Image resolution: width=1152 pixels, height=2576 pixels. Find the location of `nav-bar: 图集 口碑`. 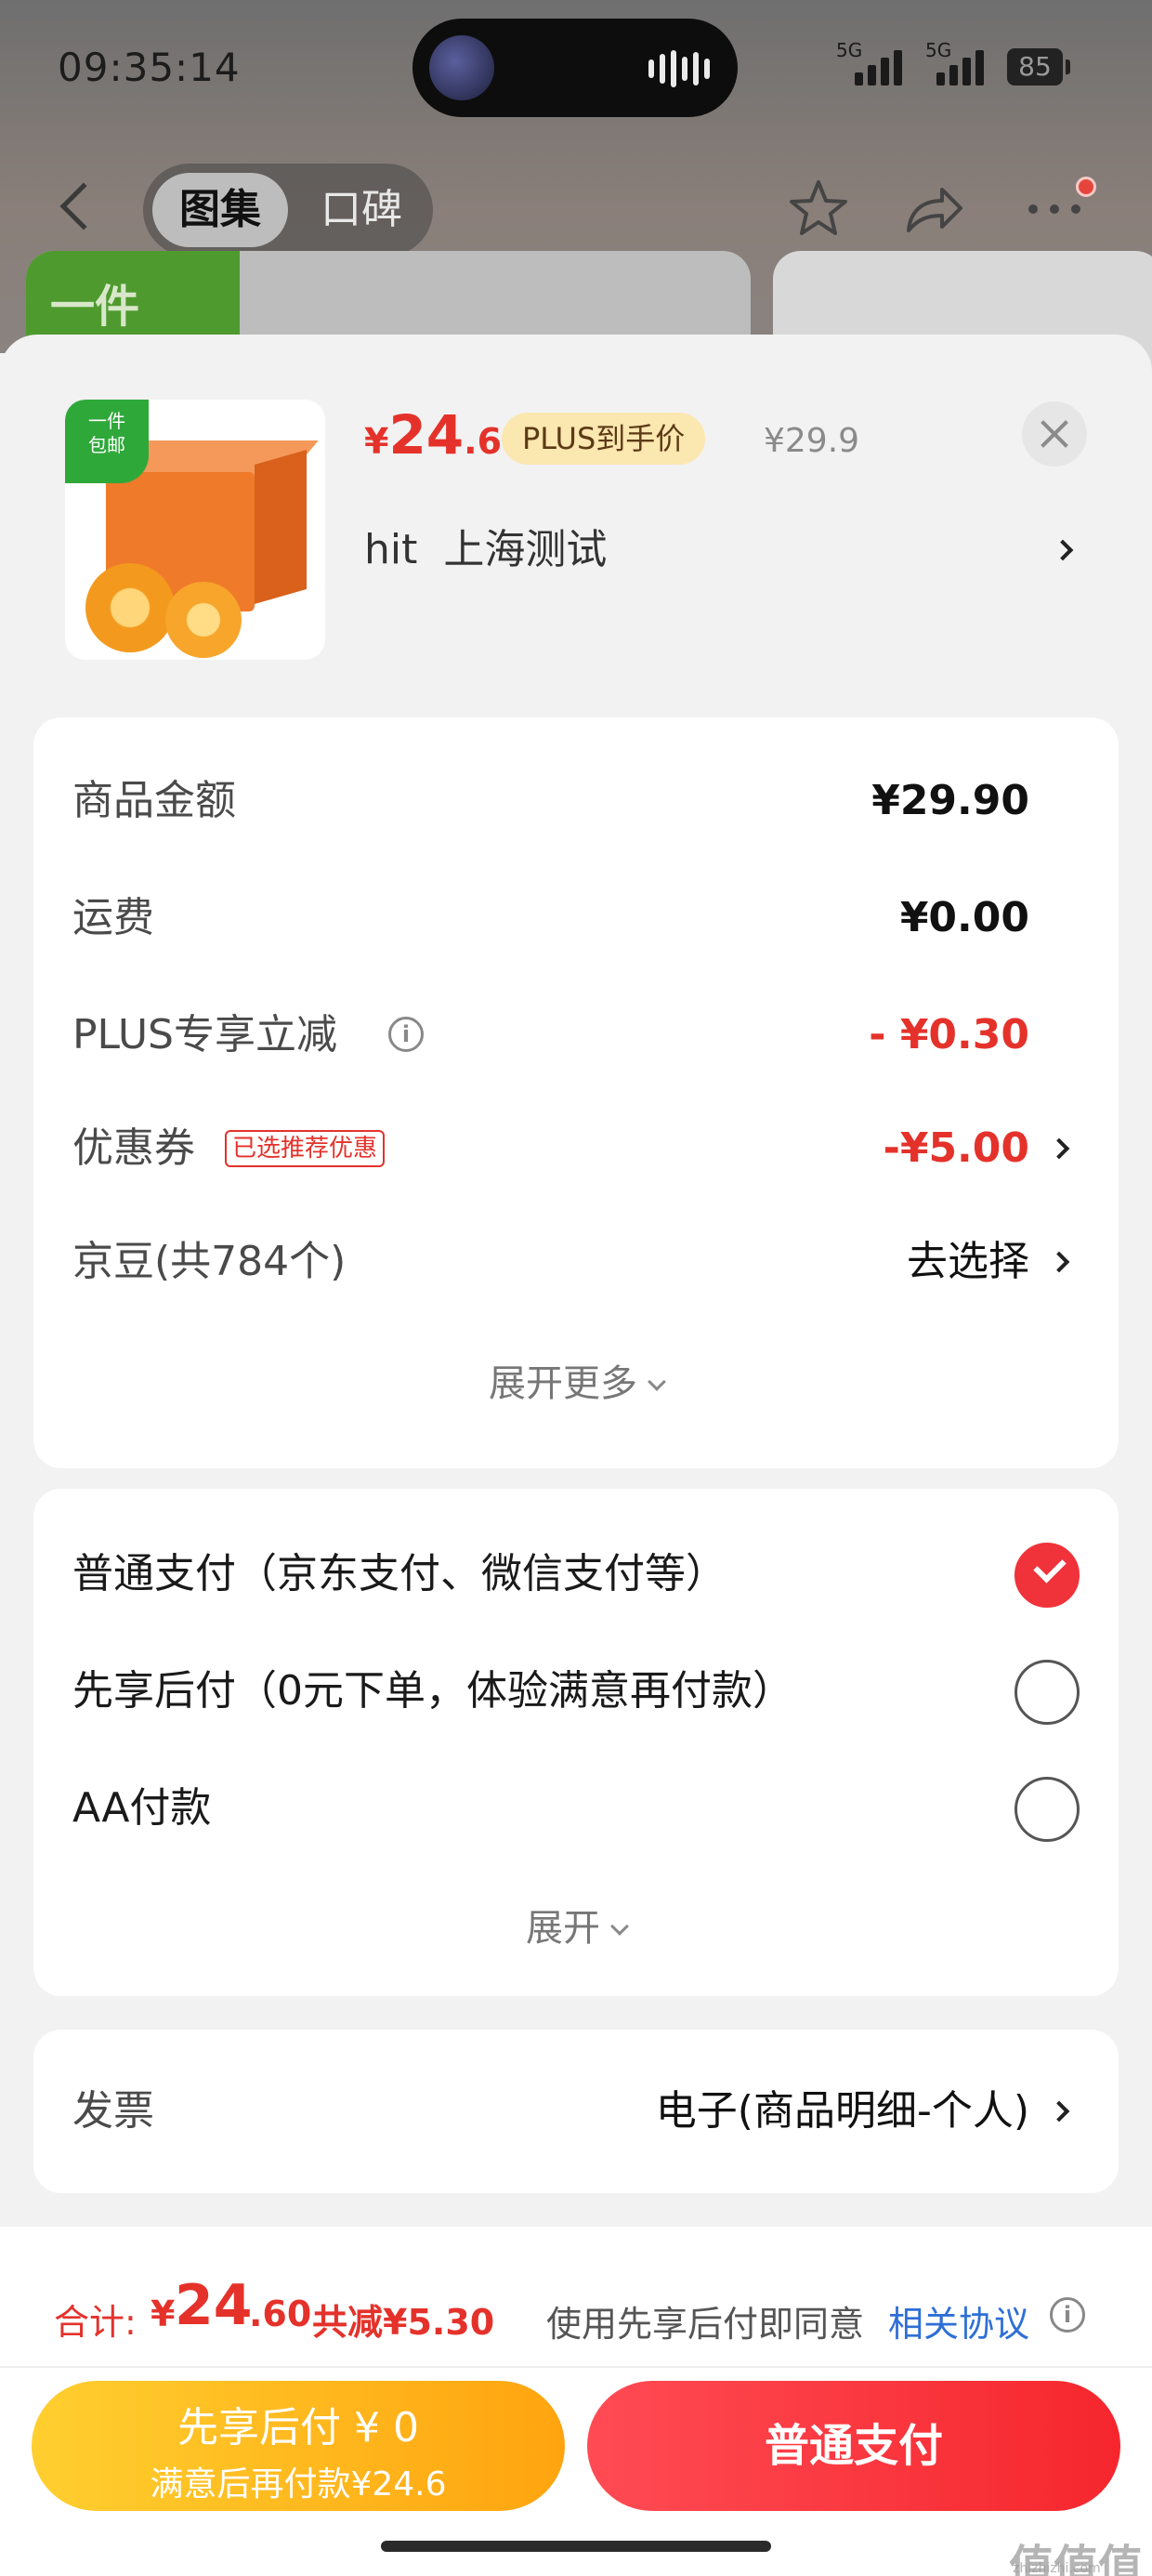

nav-bar: 图集 口碑 is located at coordinates (576, 209).